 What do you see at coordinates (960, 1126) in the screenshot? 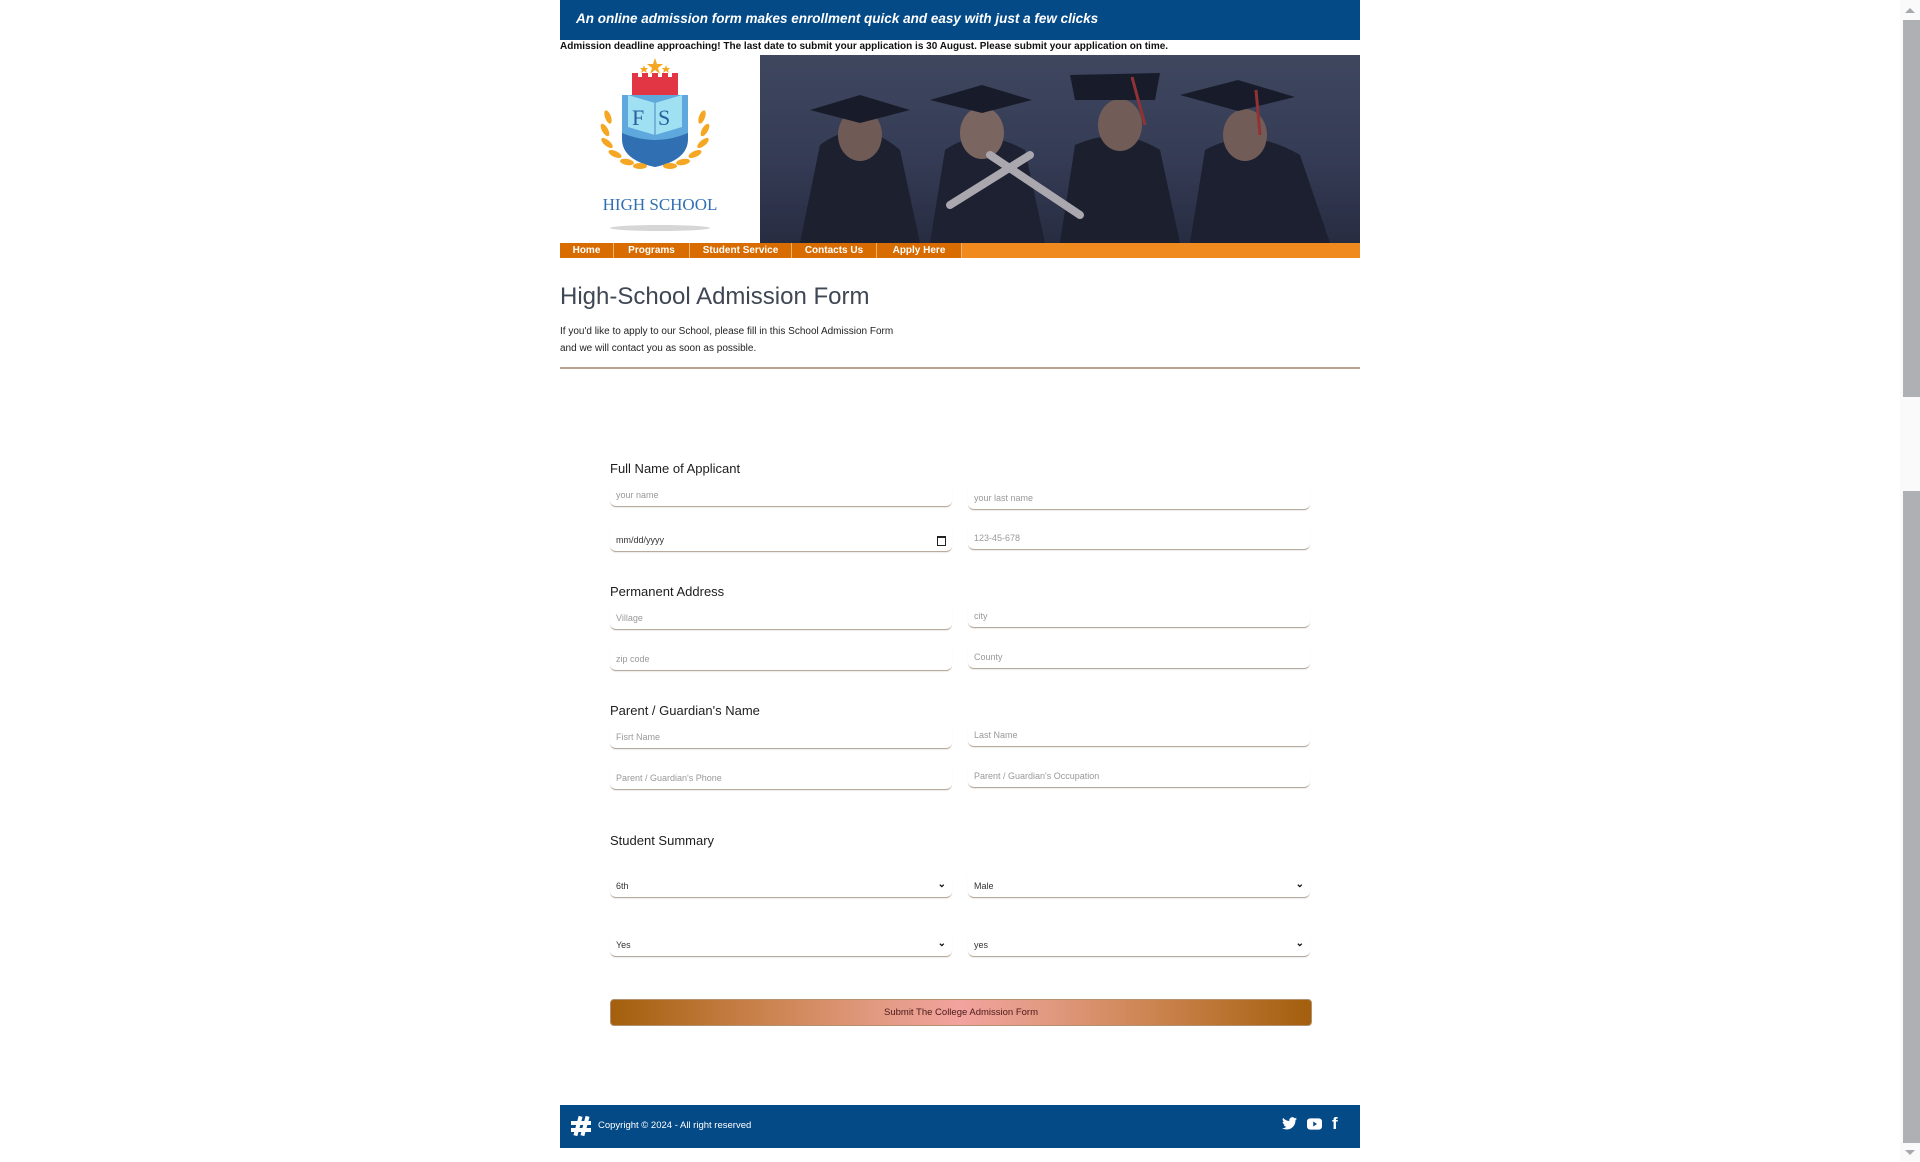
I see `footer: Copyright © 2024 - All right reserved f` at bounding box center [960, 1126].